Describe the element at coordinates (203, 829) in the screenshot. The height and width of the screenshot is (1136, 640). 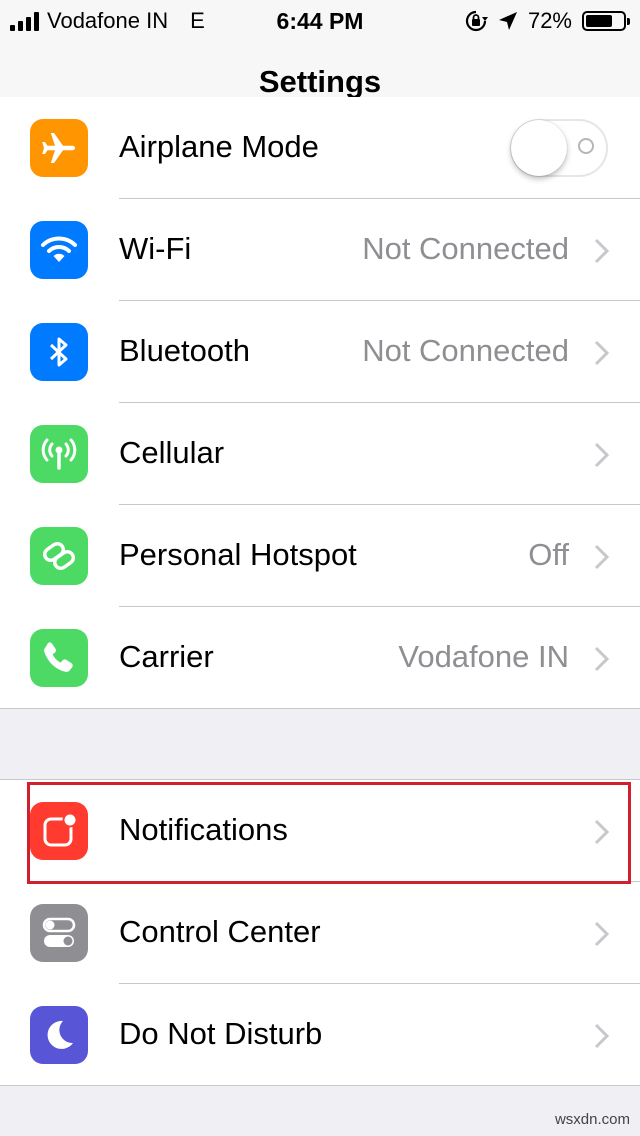
I see `settings-row-label: Notifications` at that location.